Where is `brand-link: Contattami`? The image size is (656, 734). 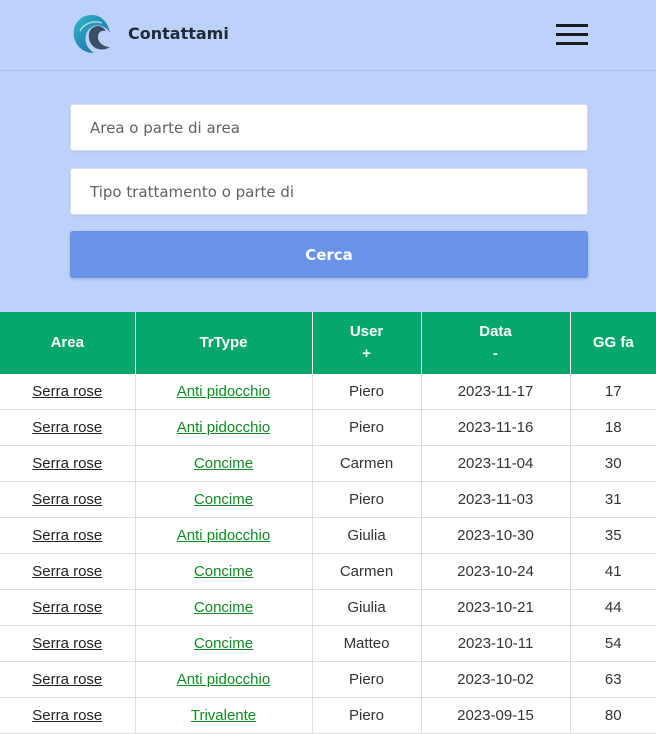
brand-link: Contattami is located at coordinates (178, 33).